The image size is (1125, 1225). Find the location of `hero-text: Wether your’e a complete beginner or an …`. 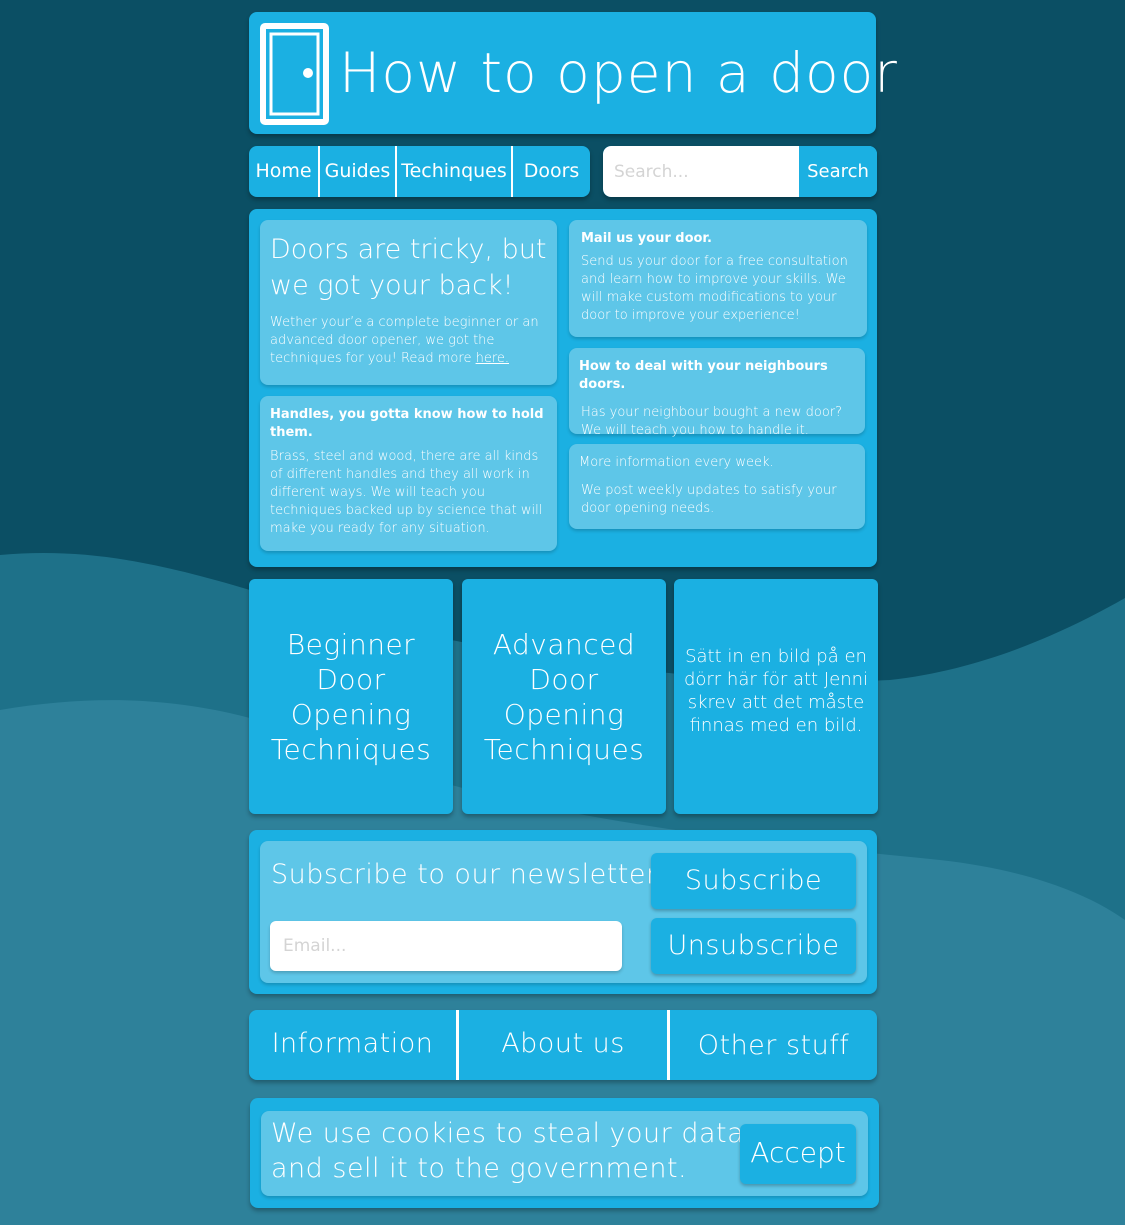

hero-text: Wether your’e a complete beginner or an … is located at coordinates (408, 341).